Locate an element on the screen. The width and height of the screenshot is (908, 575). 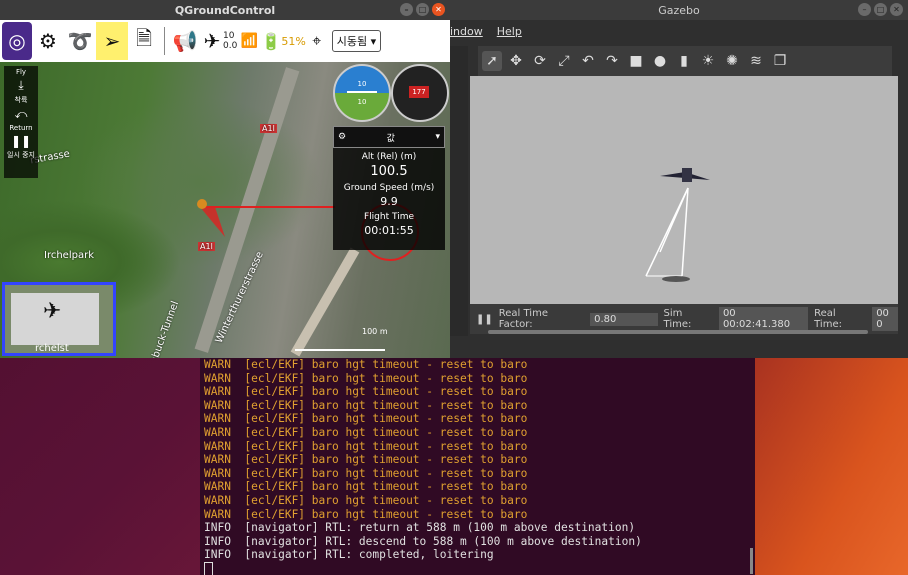
copy-icon: ❐ is located at coordinates (780, 61).